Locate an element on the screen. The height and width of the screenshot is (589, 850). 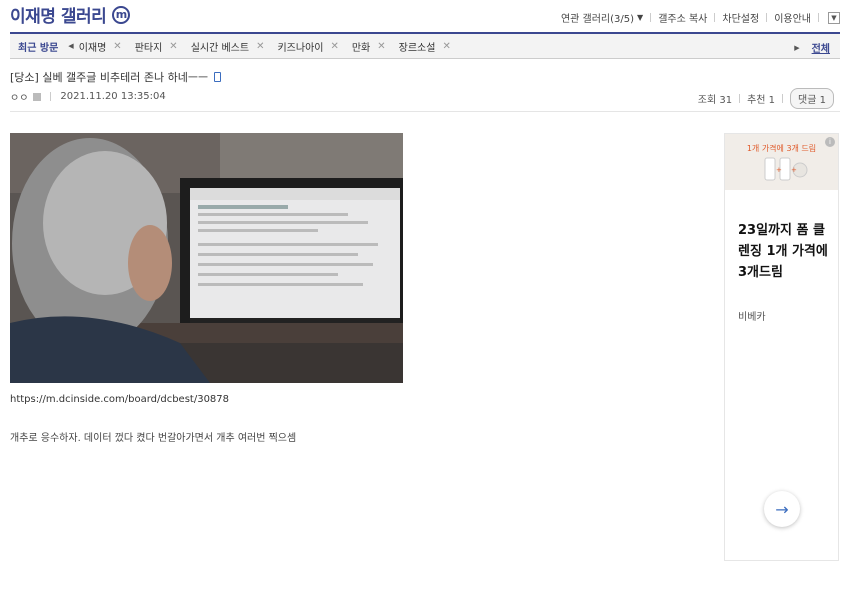
info-icon: i is located at coordinates (830, 142).